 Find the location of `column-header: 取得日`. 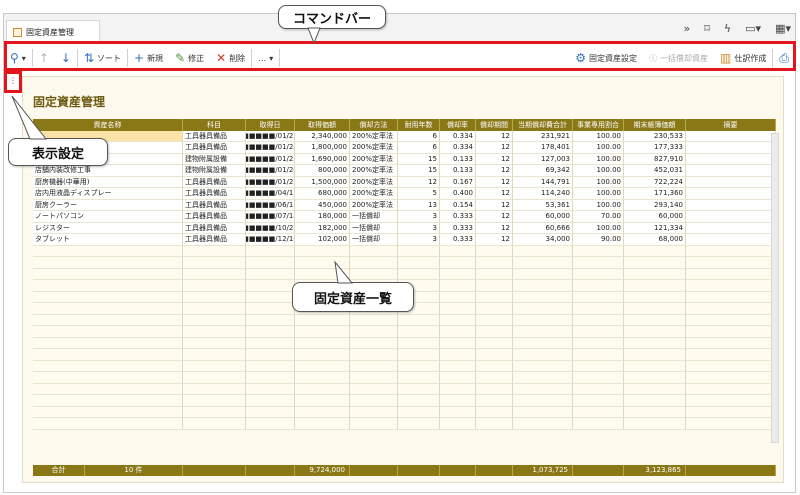

column-header: 取得日 is located at coordinates (270, 125).